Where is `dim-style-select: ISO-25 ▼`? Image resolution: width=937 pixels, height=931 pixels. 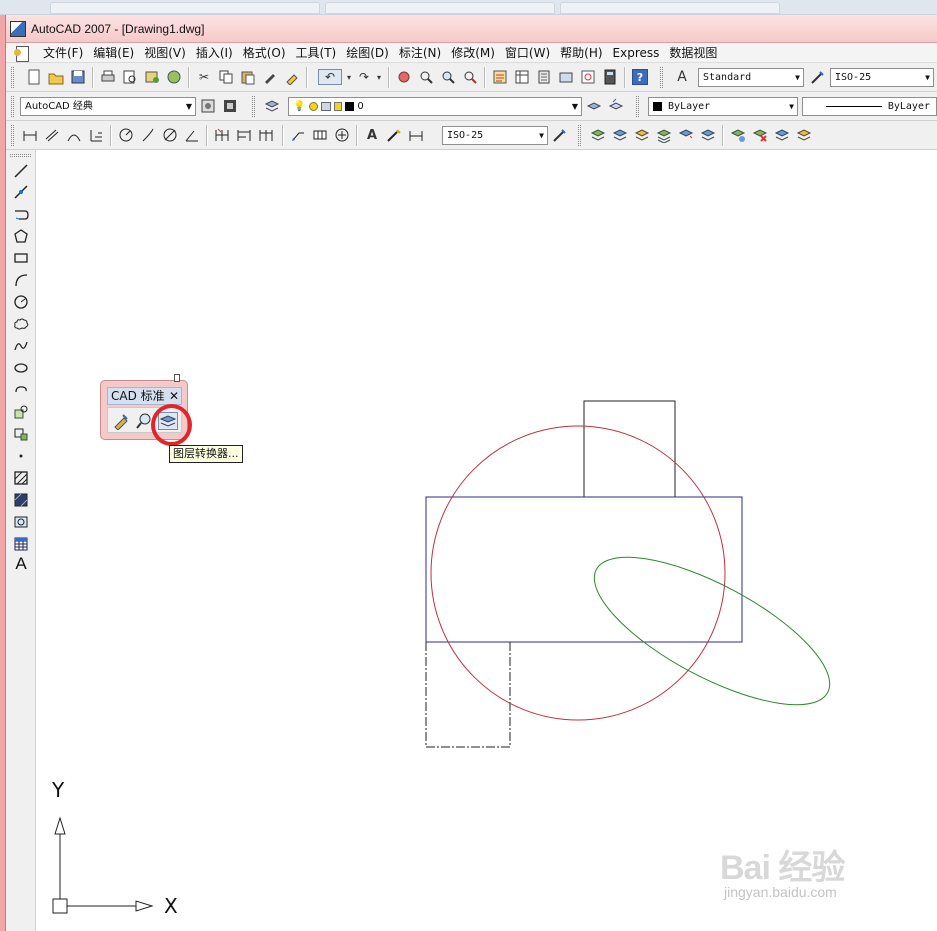
dim-style-select: ISO-25 ▼ is located at coordinates (882, 77).